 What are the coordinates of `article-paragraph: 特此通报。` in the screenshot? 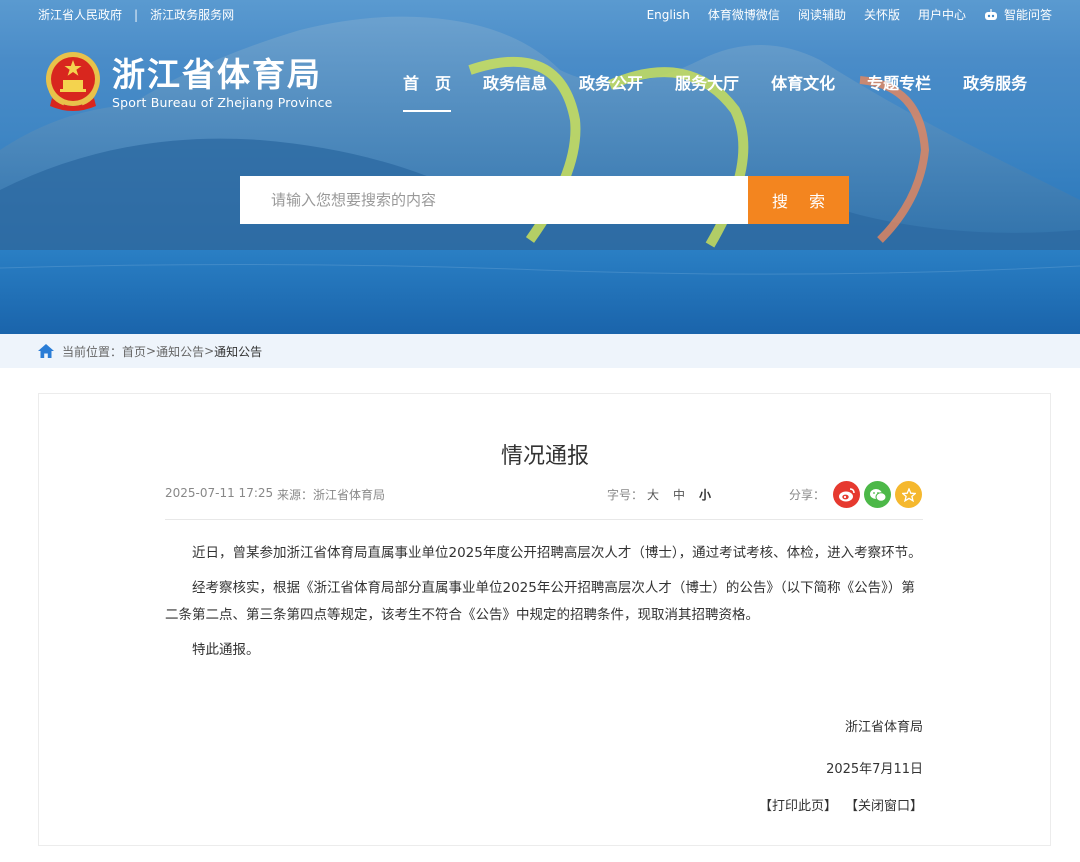 It's located at (226, 650).